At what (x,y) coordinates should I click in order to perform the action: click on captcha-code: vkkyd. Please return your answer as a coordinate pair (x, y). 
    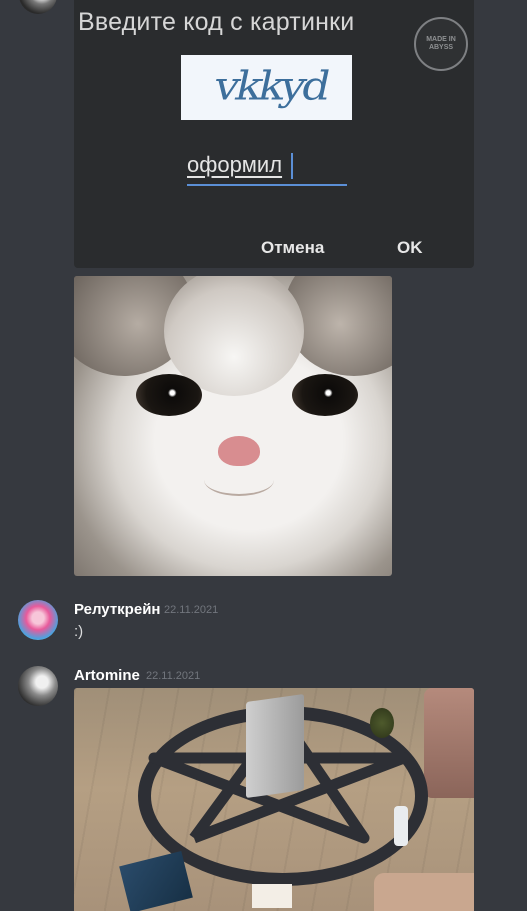
    Looking at the image, I should click on (271, 86).